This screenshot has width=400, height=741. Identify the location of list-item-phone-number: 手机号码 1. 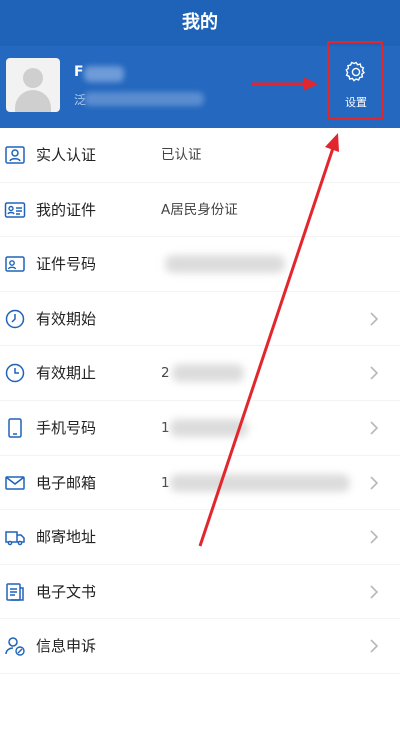
(200, 428).